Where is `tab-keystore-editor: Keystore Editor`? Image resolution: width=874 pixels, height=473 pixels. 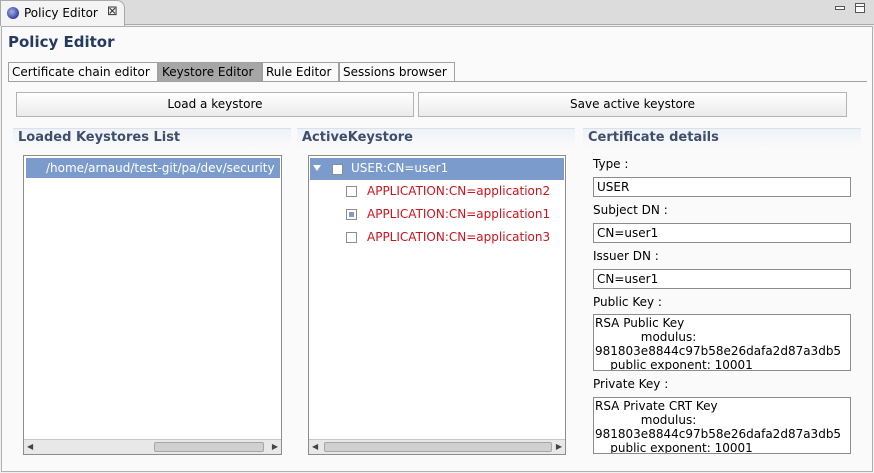
tab-keystore-editor: Keystore Editor is located at coordinates (210, 72).